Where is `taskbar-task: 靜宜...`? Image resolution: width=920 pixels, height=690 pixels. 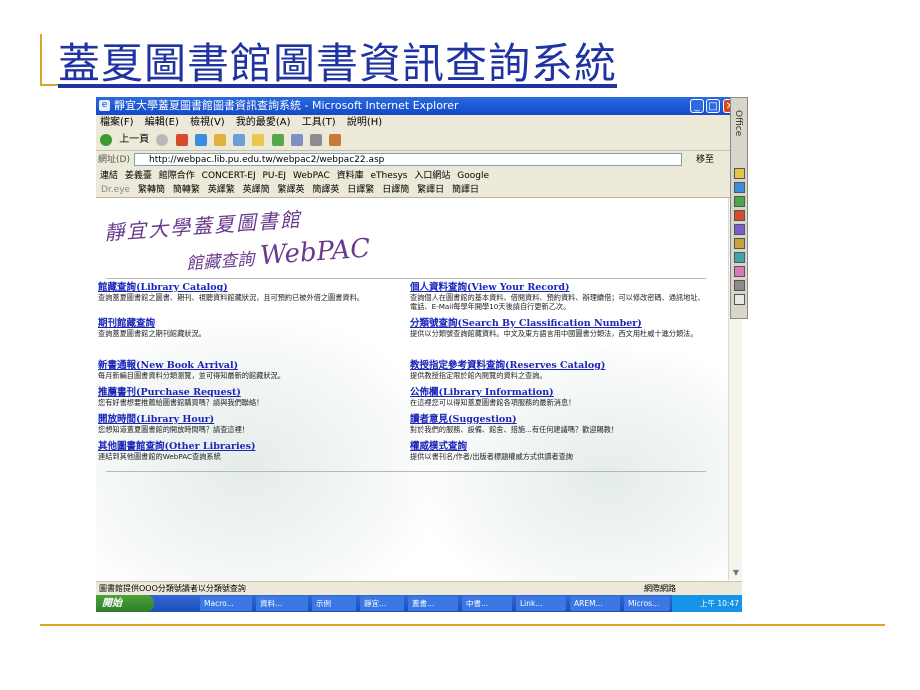 taskbar-task: 靜宜... is located at coordinates (382, 603).